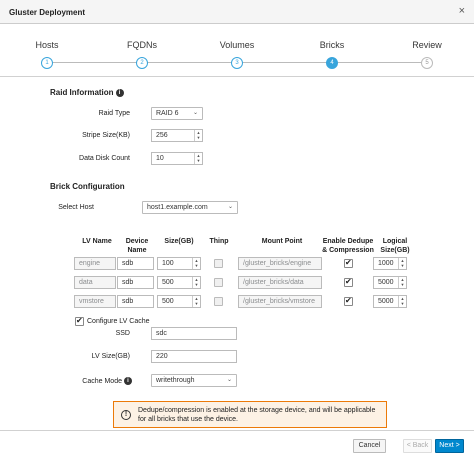 This screenshot has width=474, height=458. I want to click on logical-size-input: 1000 ▲ ▼, so click(390, 263).